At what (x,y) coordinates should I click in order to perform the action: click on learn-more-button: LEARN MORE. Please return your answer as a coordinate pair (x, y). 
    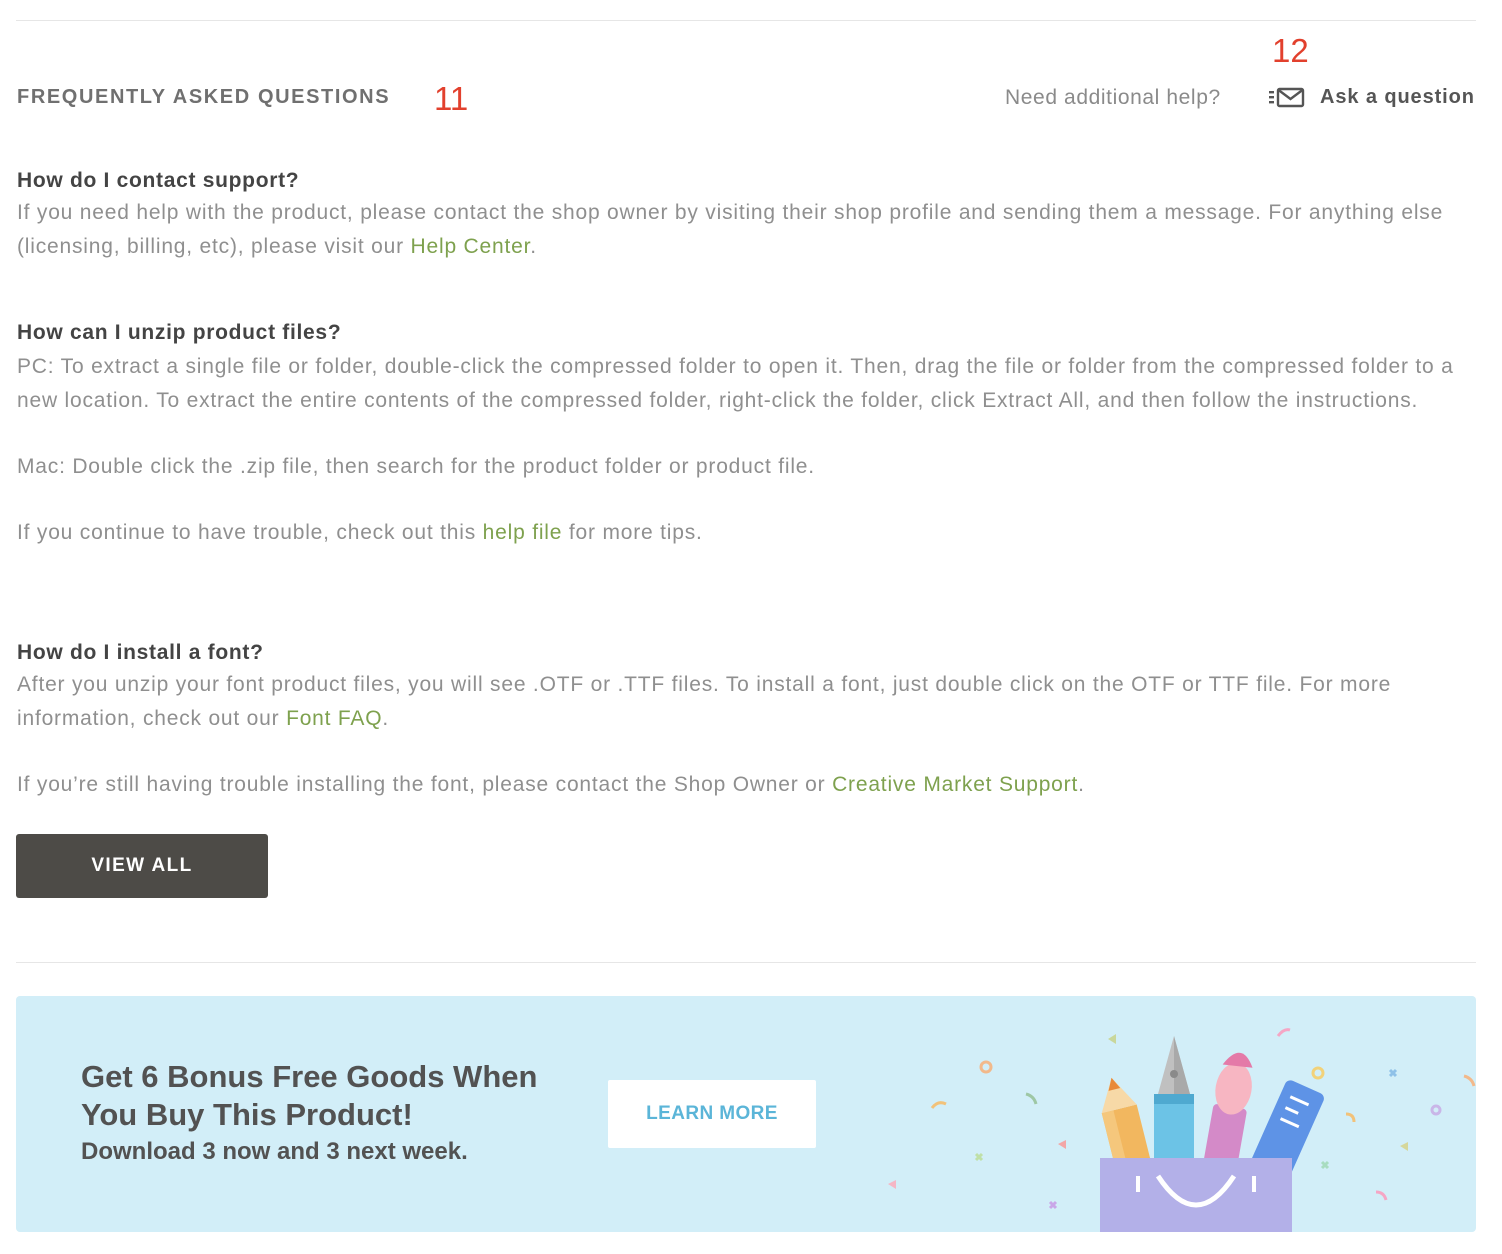
    Looking at the image, I should click on (712, 1114).